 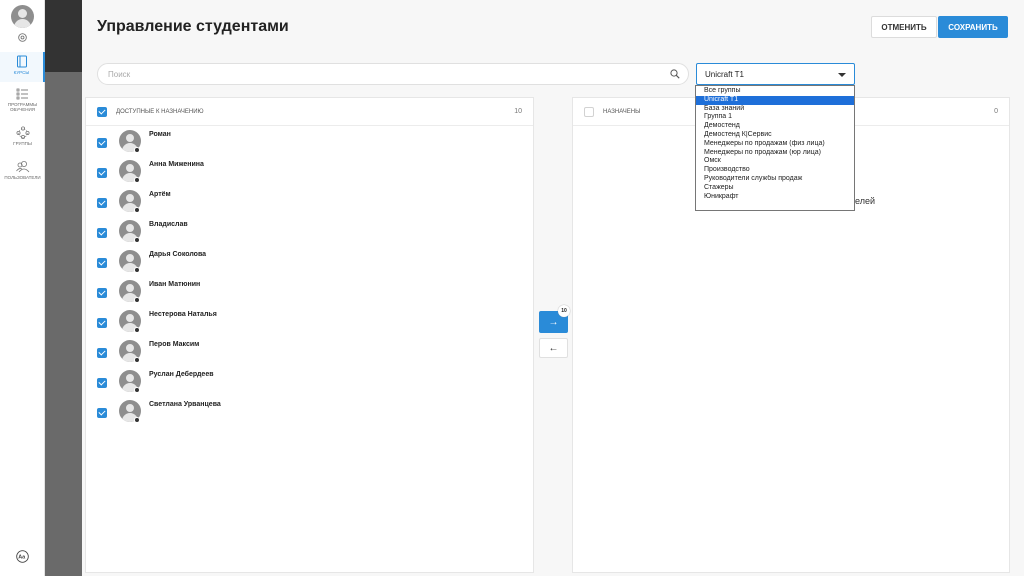 I want to click on dropdown-option: Производство, so click(x=775, y=170).